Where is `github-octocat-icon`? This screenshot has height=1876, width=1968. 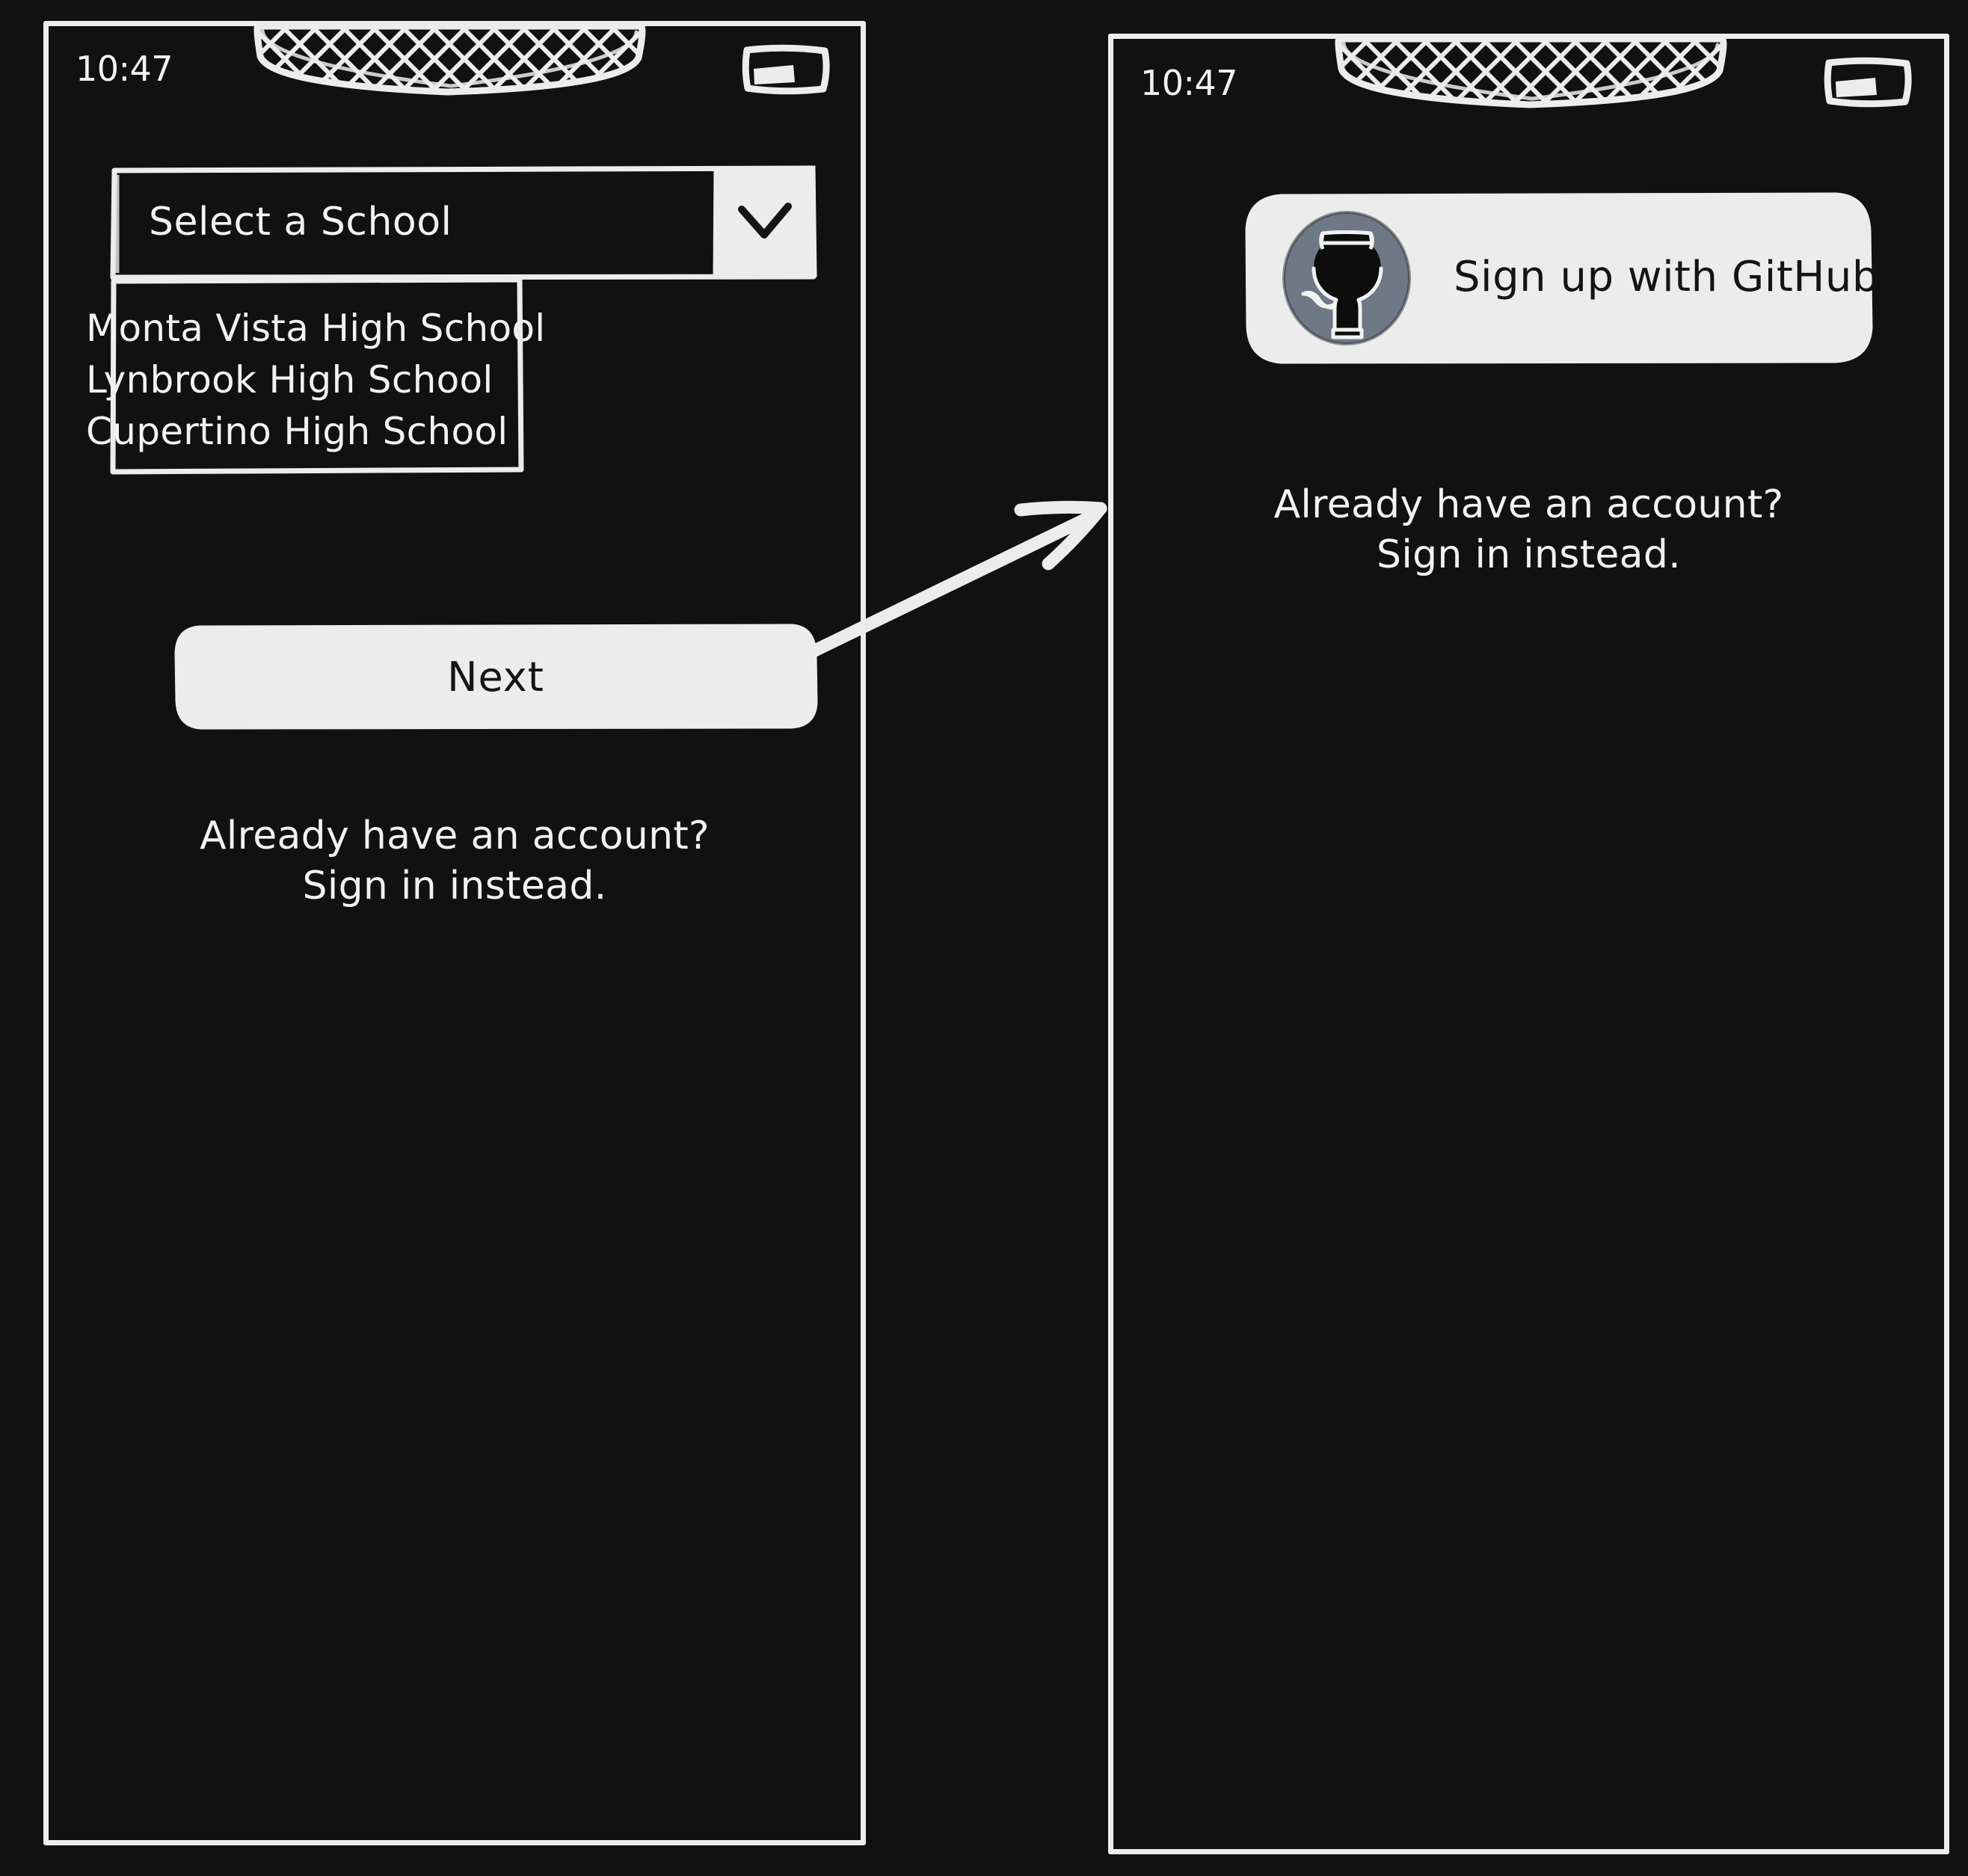 github-octocat-icon is located at coordinates (1347, 278).